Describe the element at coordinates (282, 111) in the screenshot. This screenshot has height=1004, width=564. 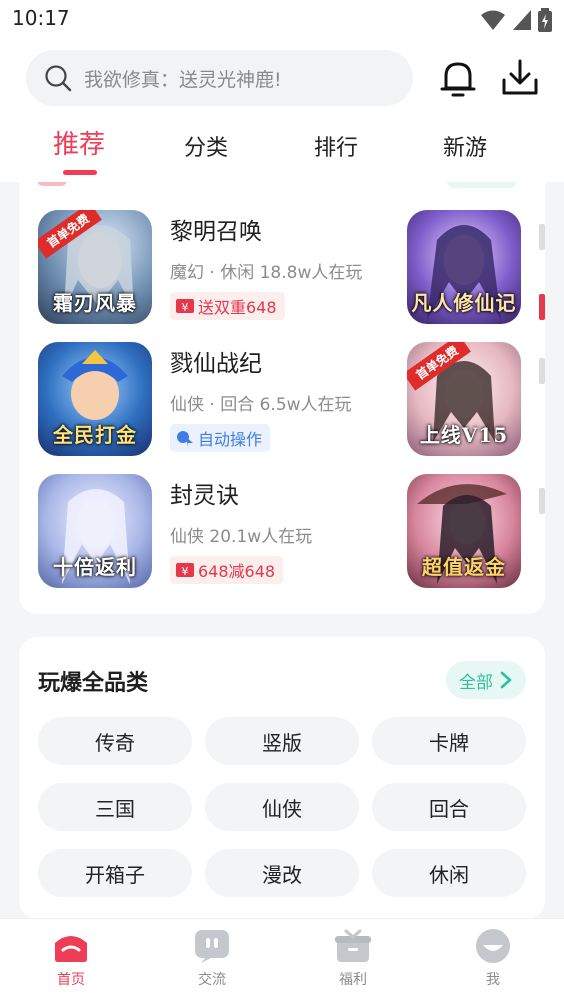
I see `header: 我欲修真：送灵光神鹿! 推荐 分类 排行 新游` at that location.